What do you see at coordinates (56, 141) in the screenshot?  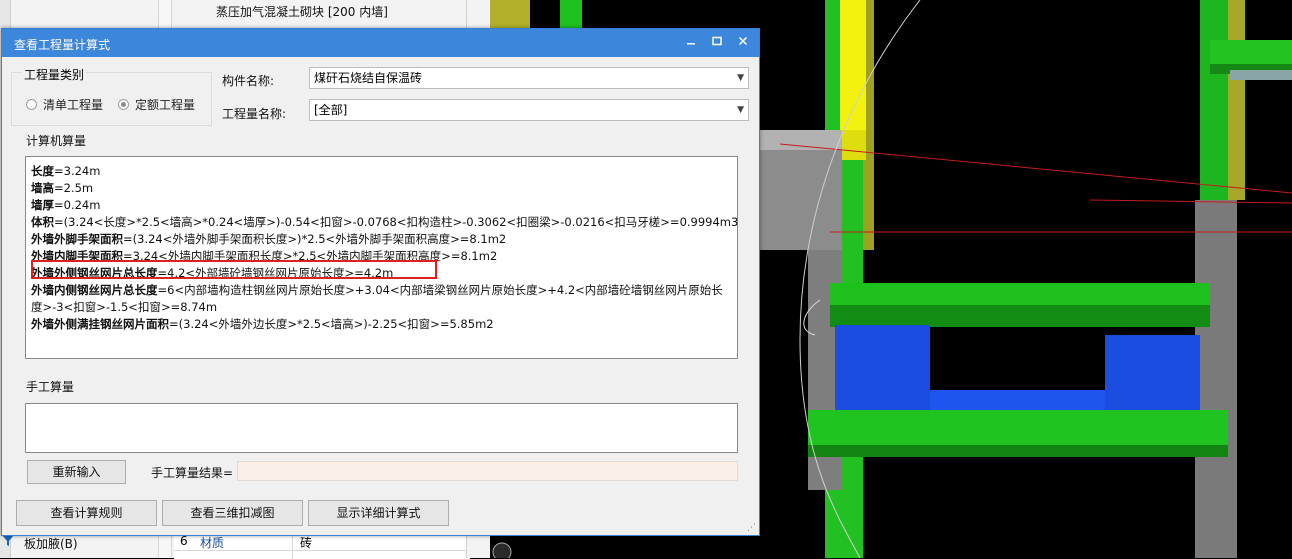 I see `computer-calculation-title: 计算机算量` at bounding box center [56, 141].